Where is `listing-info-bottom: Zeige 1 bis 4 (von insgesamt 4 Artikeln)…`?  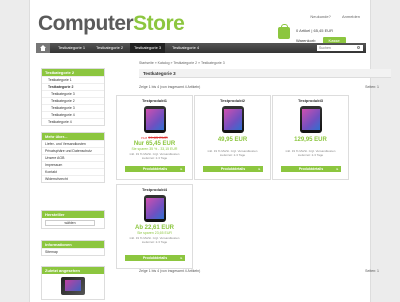
listing-info-bottom: Zeige 1 bis 4 (von insgesamt 4 Artikeln)… is located at coordinates (259, 271).